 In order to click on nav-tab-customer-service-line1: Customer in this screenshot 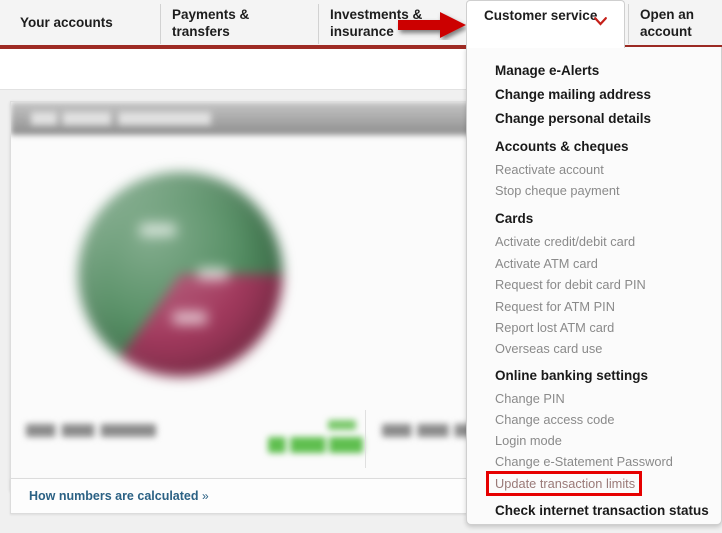, I will do `click(516, 15)`.